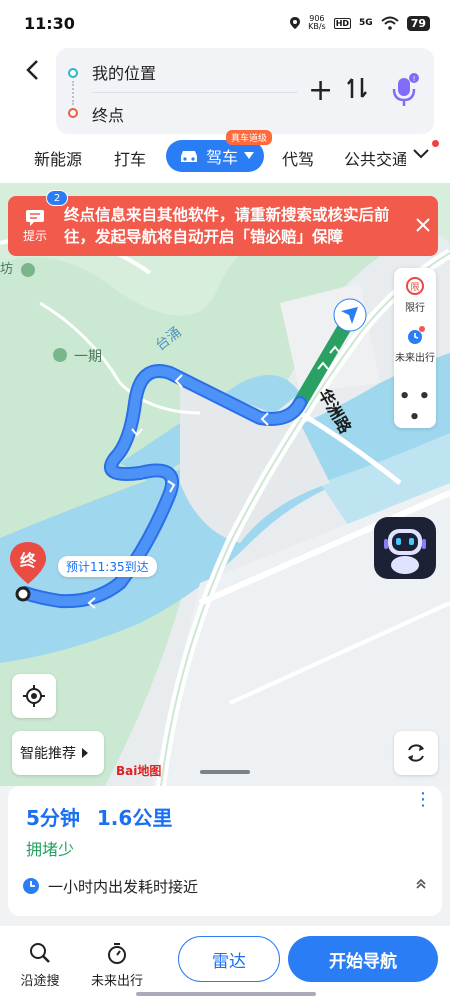  I want to click on status-bar: 11:30 906 KB/s HD 5G 79, so click(225, 23).